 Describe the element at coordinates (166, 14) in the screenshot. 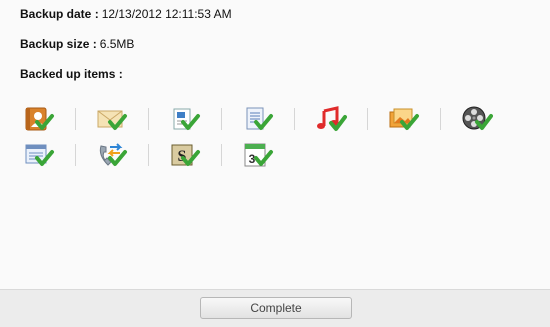

I see `backup-date-value: 12/13/2012 12:11:53 AM` at that location.